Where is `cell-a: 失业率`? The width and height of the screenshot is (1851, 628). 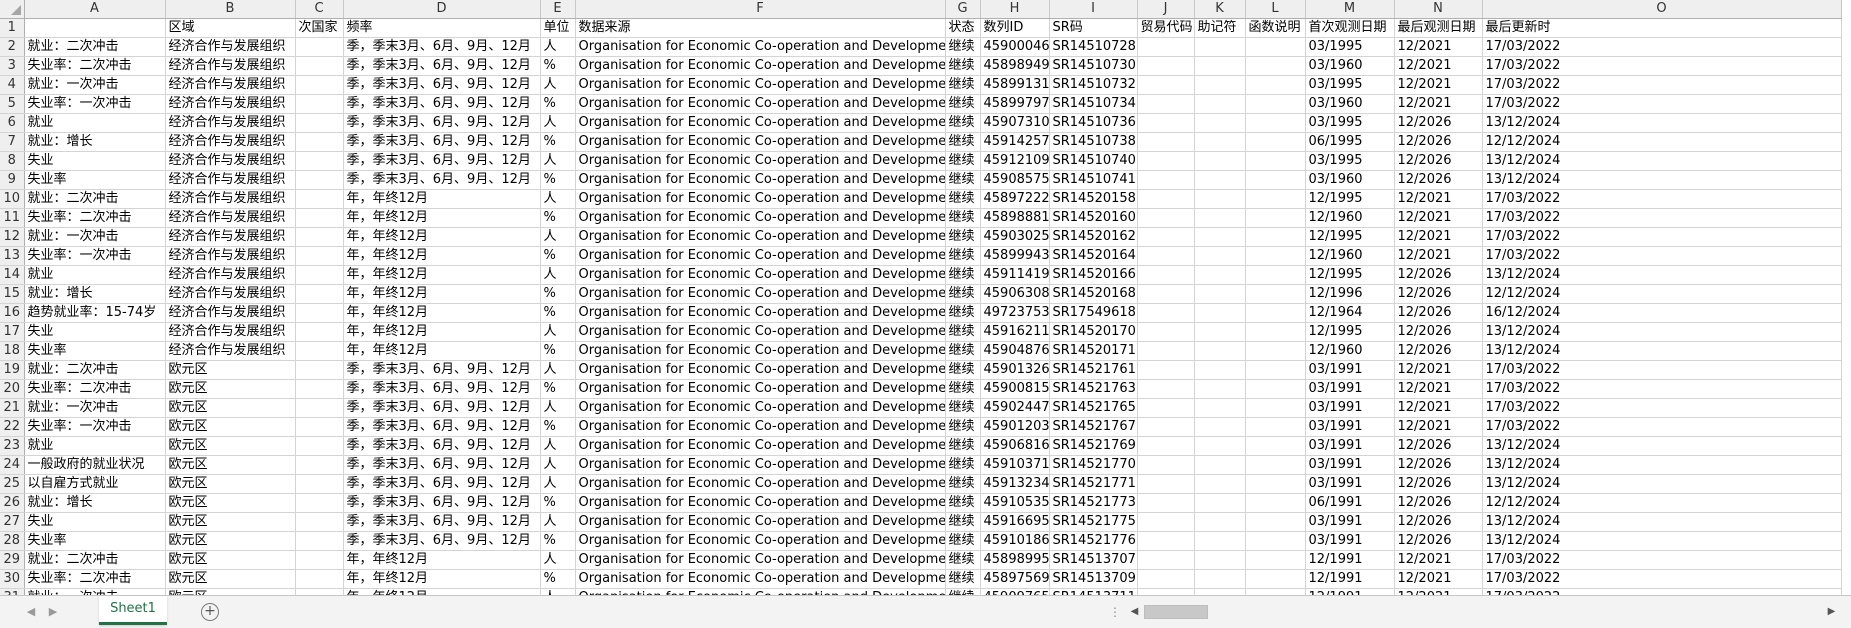 cell-a: 失业率 is located at coordinates (95, 541).